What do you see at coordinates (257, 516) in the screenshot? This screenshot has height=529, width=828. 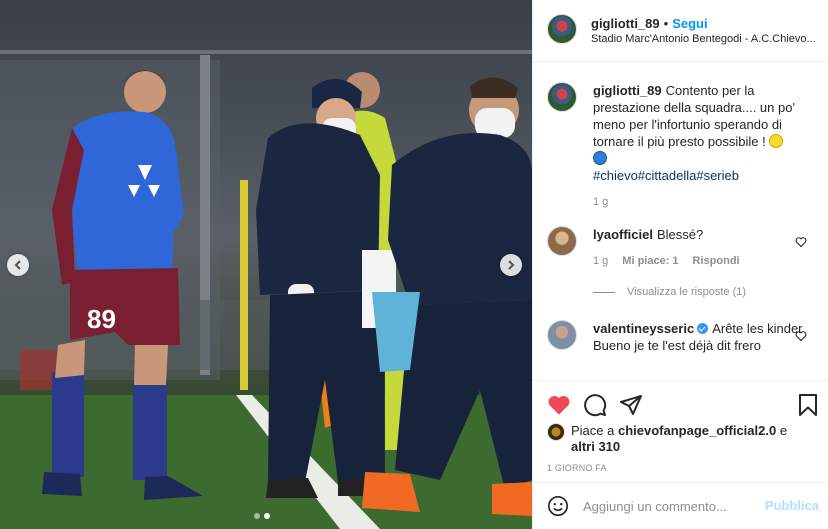 I see `carousel-dot` at bounding box center [257, 516].